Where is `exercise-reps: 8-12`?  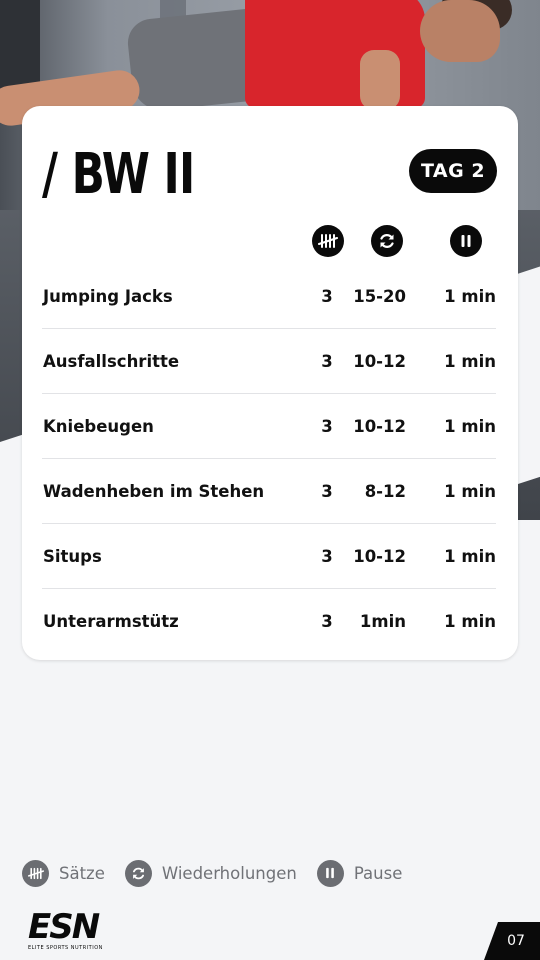
exercise-reps: 8-12 is located at coordinates (385, 491).